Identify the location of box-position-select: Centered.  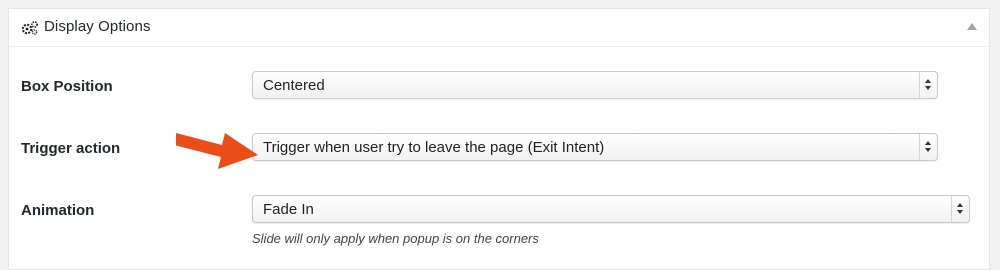
(595, 85).